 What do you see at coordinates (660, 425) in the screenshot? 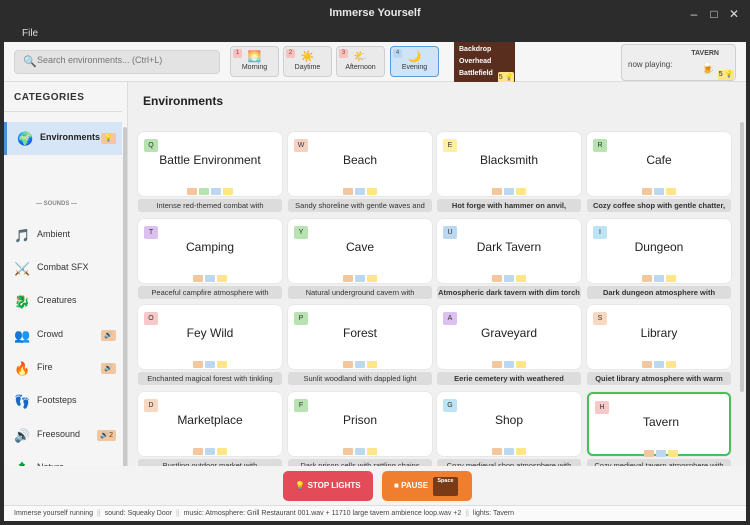
I see `env-card-body: H Tavern` at bounding box center [660, 425].